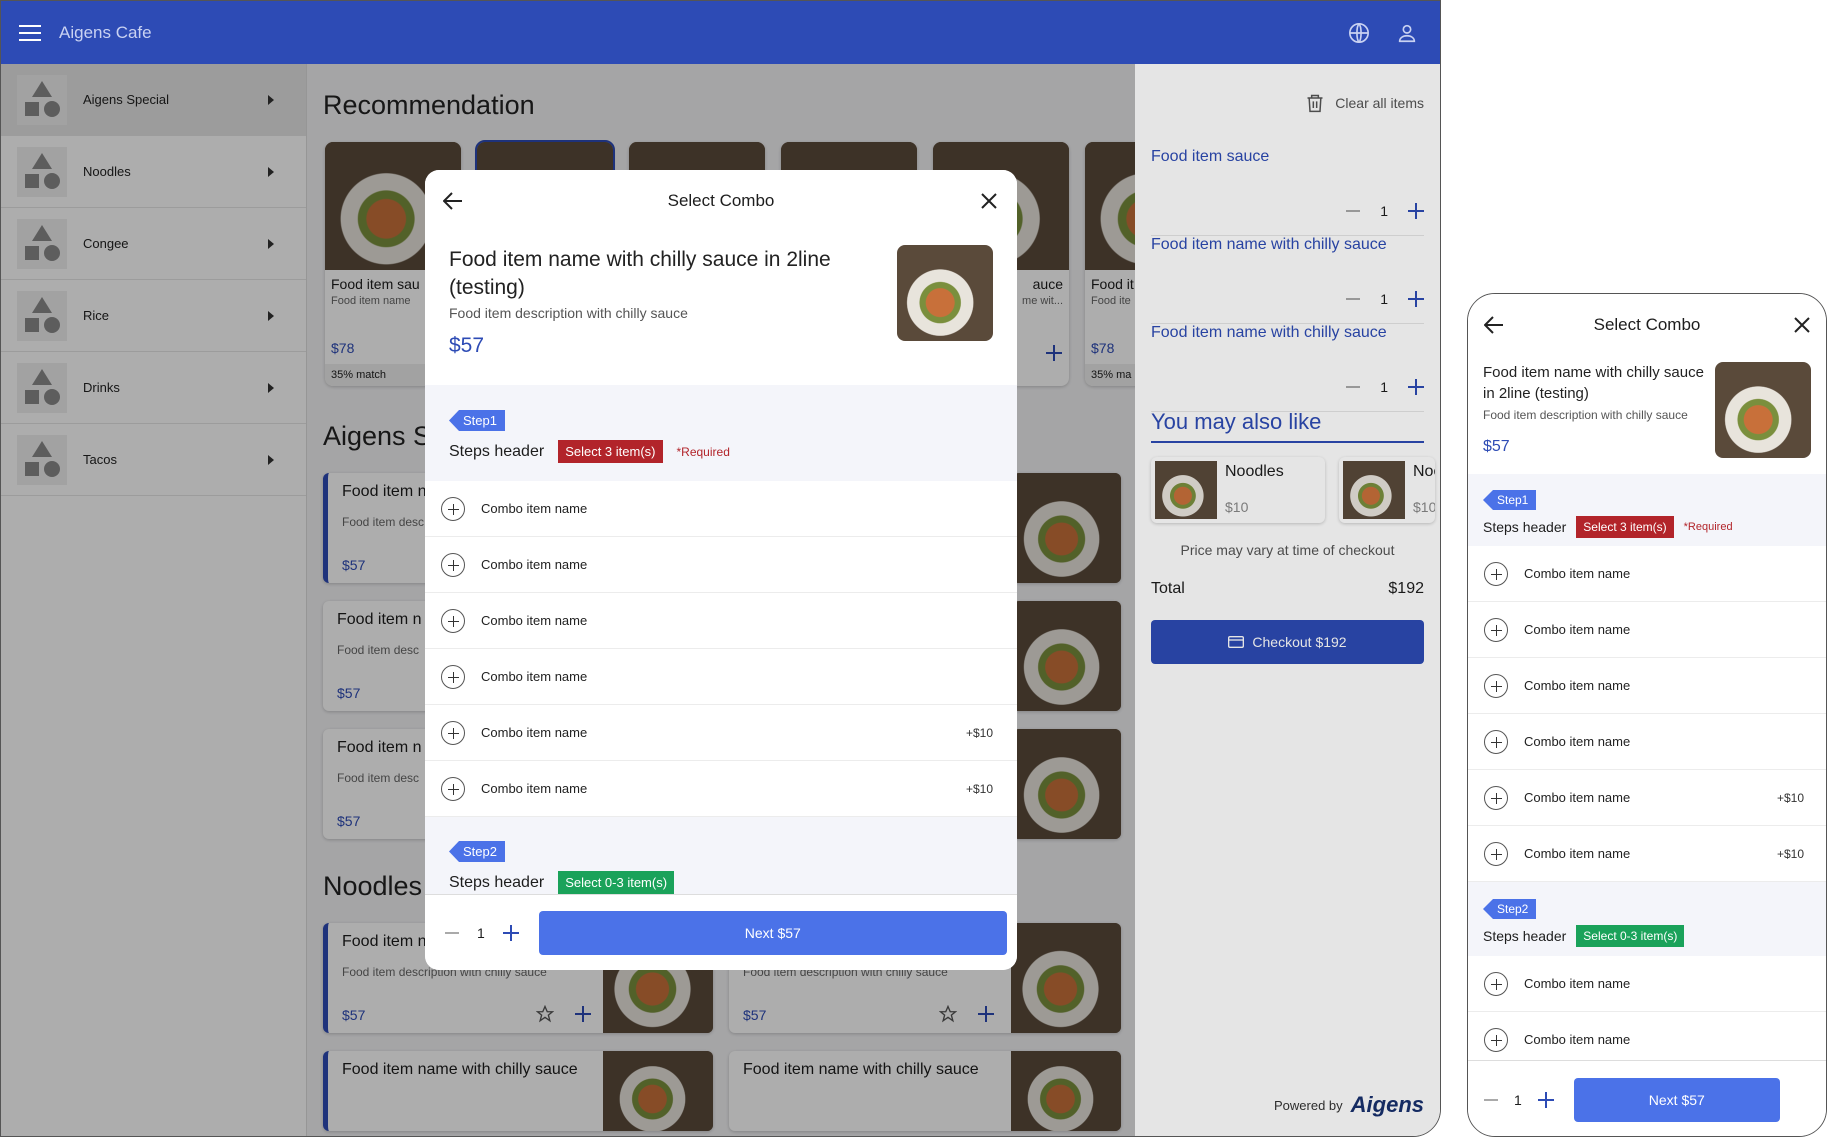 This screenshot has height=1137, width=1827. Describe the element at coordinates (105, 32) in the screenshot. I see `app-title: Aigens Cafe` at that location.